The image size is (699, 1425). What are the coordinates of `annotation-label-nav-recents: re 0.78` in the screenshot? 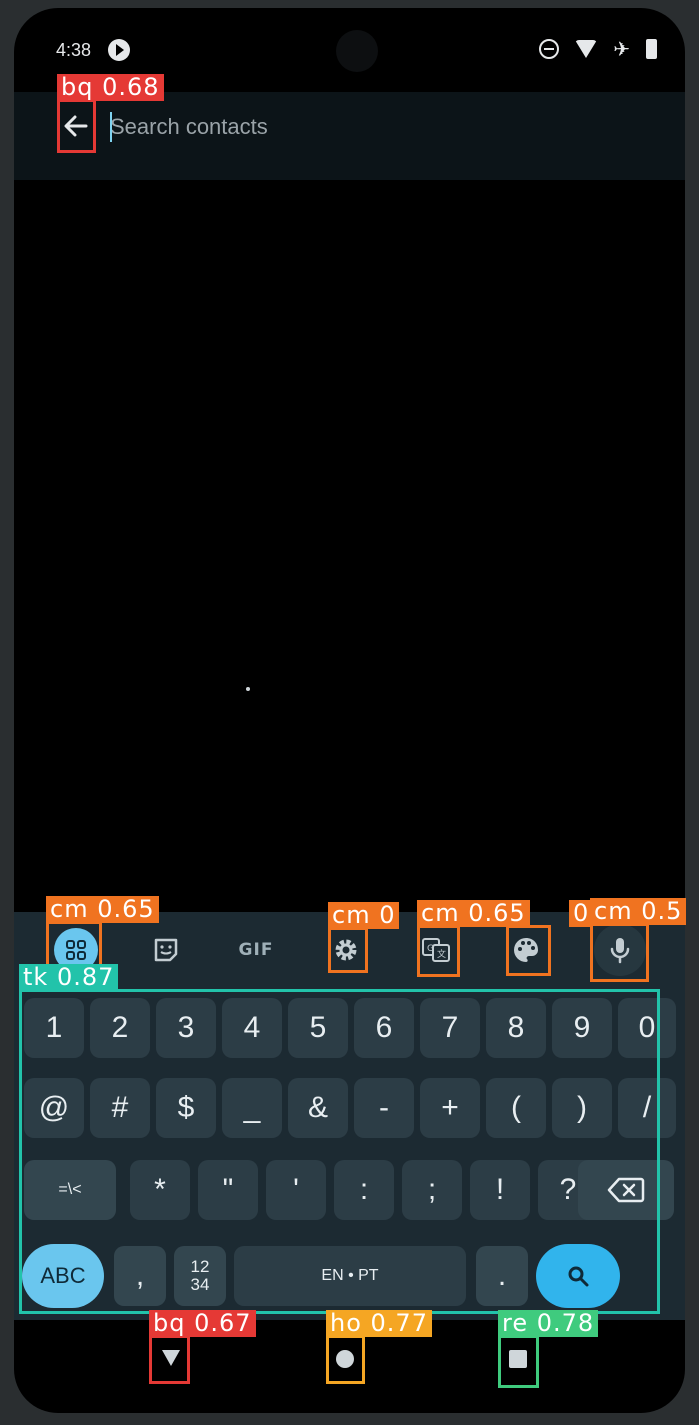 It's located at (548, 1323).